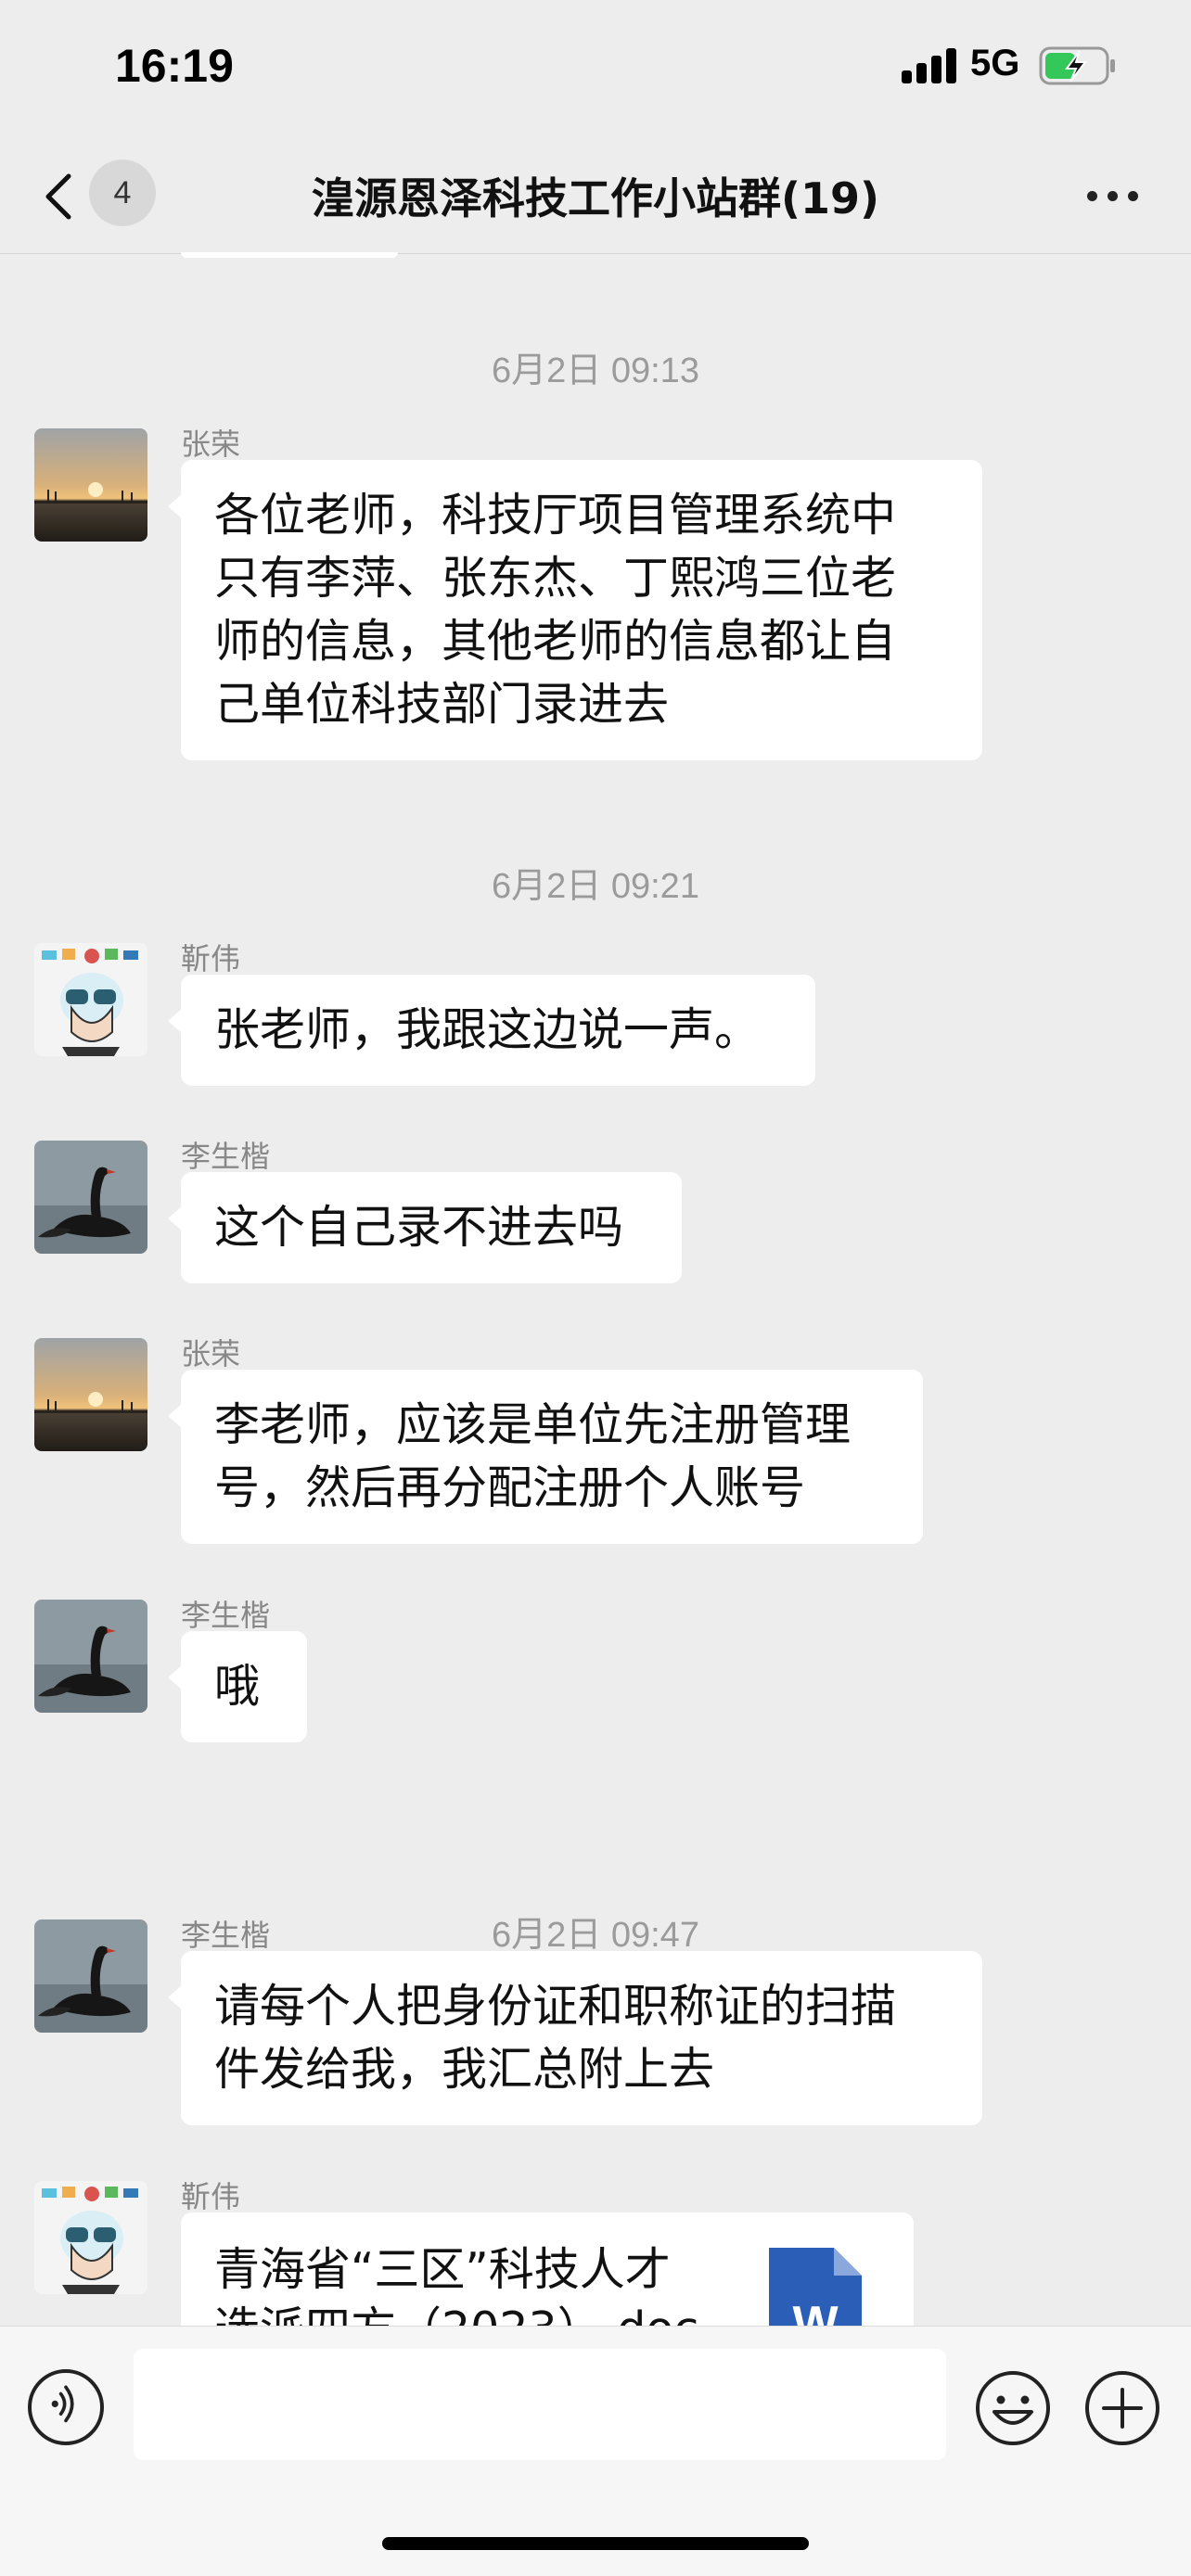 The image size is (1191, 2576). I want to click on word-doc-icon: W, so click(816, 2287).